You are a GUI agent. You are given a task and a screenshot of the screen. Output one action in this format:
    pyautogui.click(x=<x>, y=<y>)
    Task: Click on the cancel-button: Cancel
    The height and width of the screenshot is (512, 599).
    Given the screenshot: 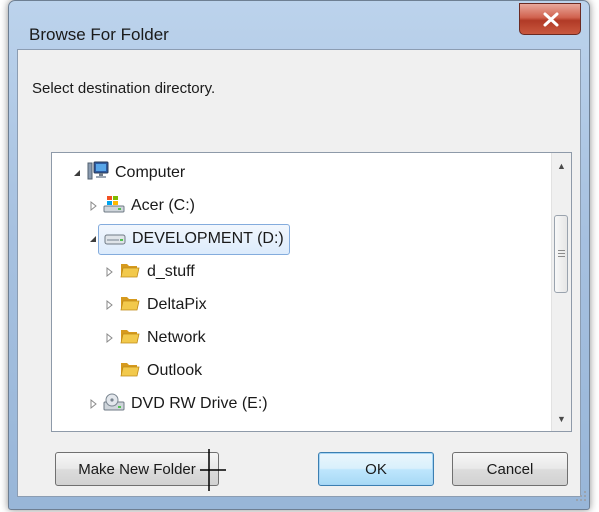 What is the action you would take?
    pyautogui.click(x=510, y=469)
    